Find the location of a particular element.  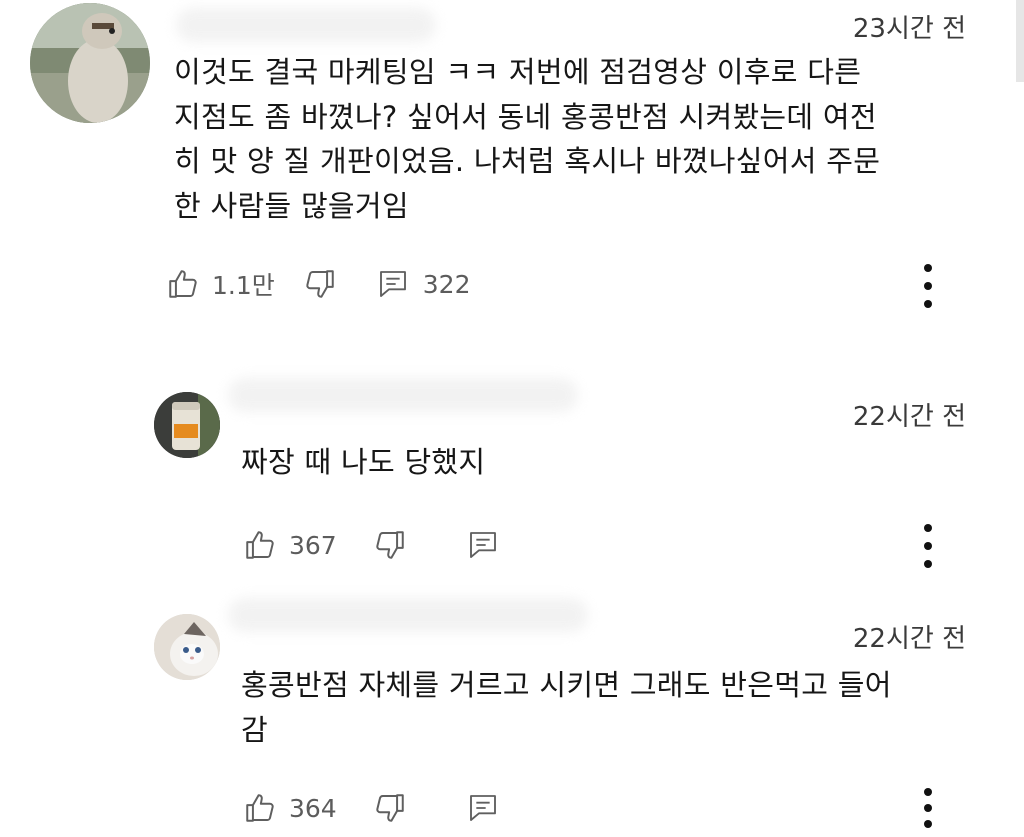

comment-actions: 367 is located at coordinates (371, 545).